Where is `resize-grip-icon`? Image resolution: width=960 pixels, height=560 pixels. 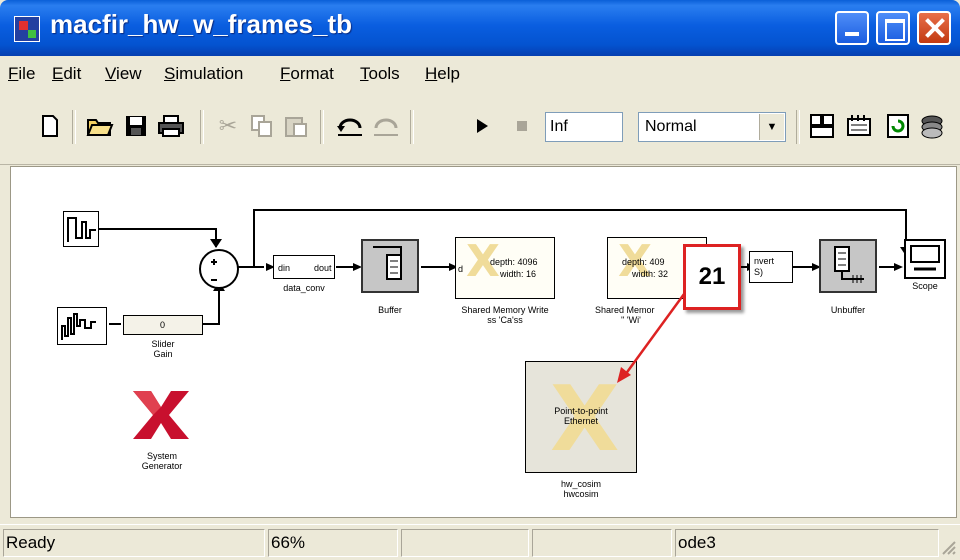
resize-grip-icon is located at coordinates (948, 547).